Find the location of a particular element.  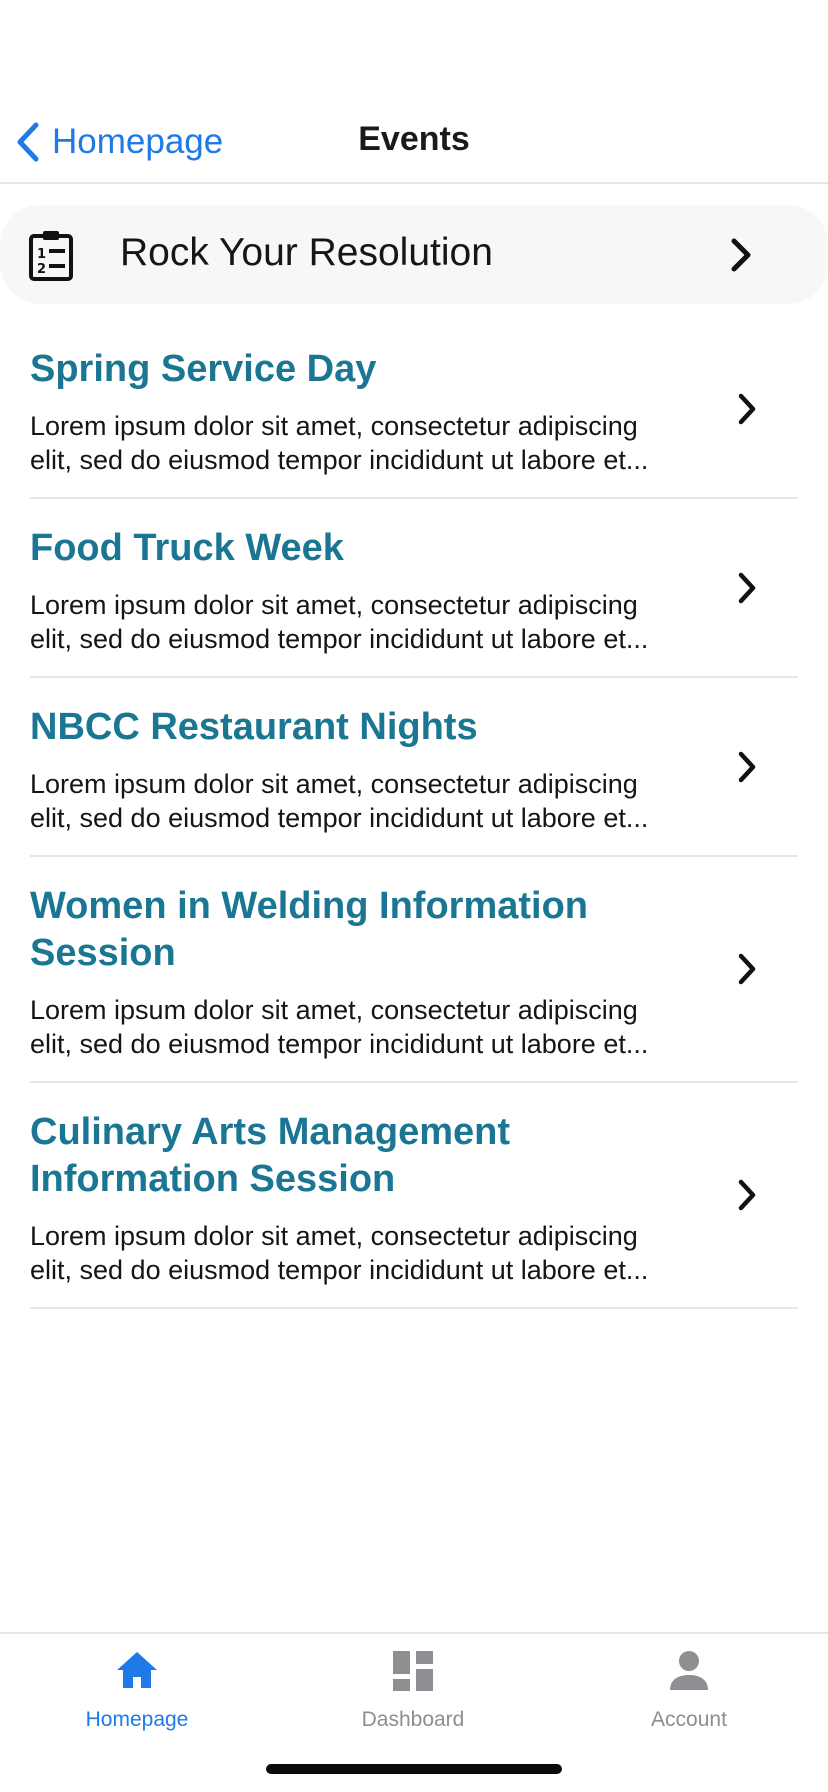

event-title-line: Food Truck Week is located at coordinates (187, 548).